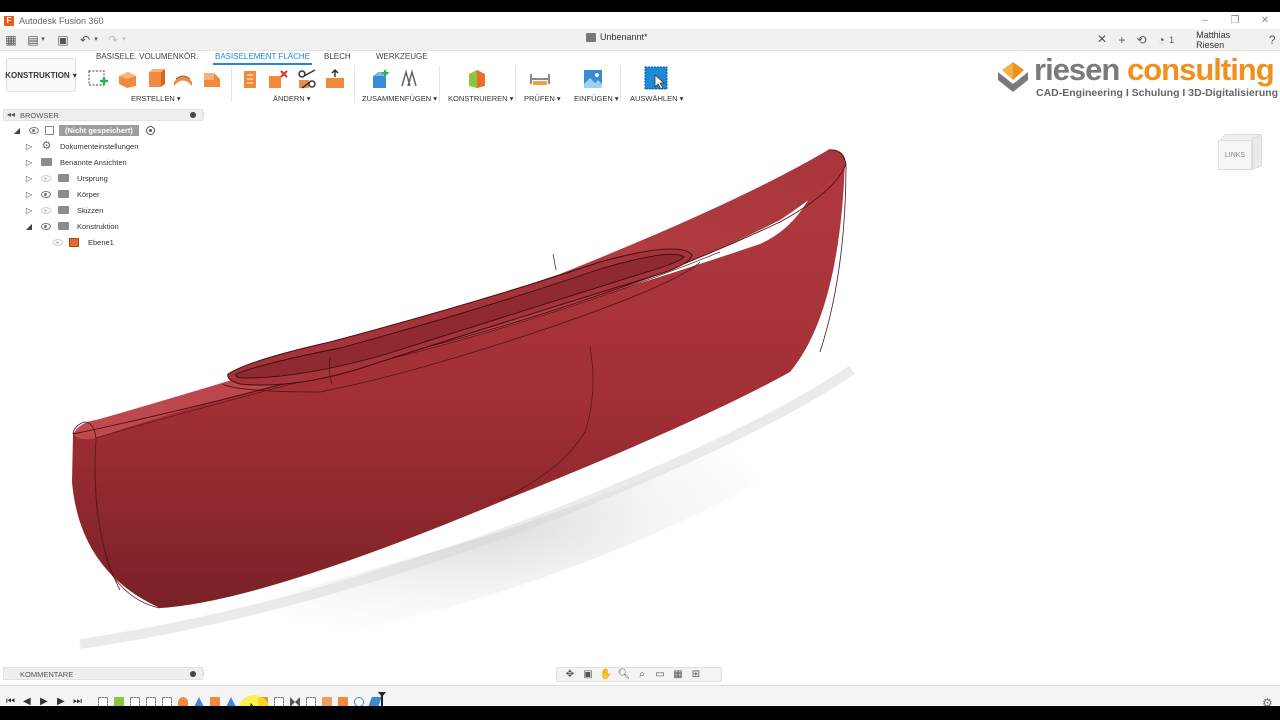  Describe the element at coordinates (124, 40) in the screenshot. I see `redo-chevron-down-icon: ▾` at that location.